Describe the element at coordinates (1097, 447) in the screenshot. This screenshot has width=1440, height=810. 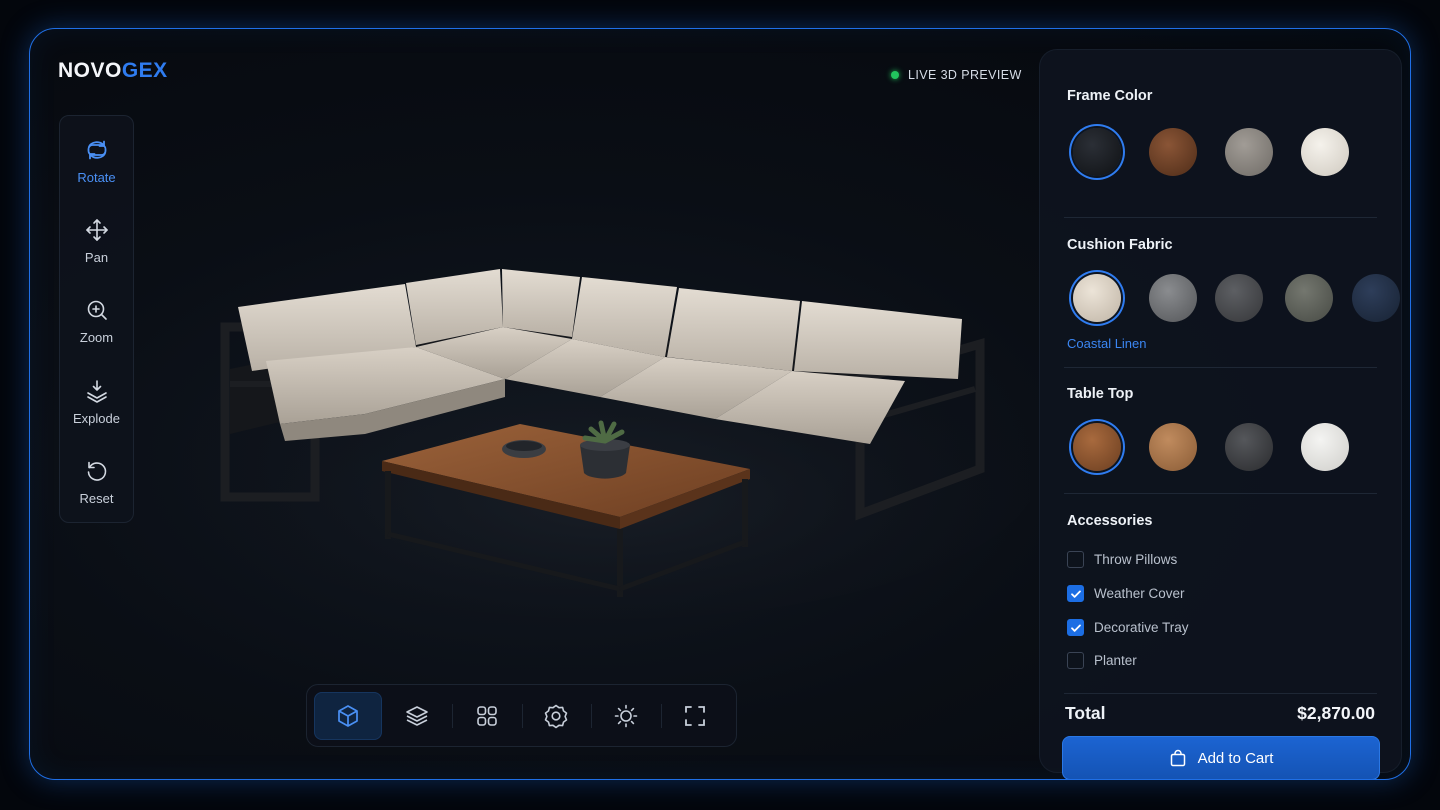
I see `table-top-swatch-teak` at that location.